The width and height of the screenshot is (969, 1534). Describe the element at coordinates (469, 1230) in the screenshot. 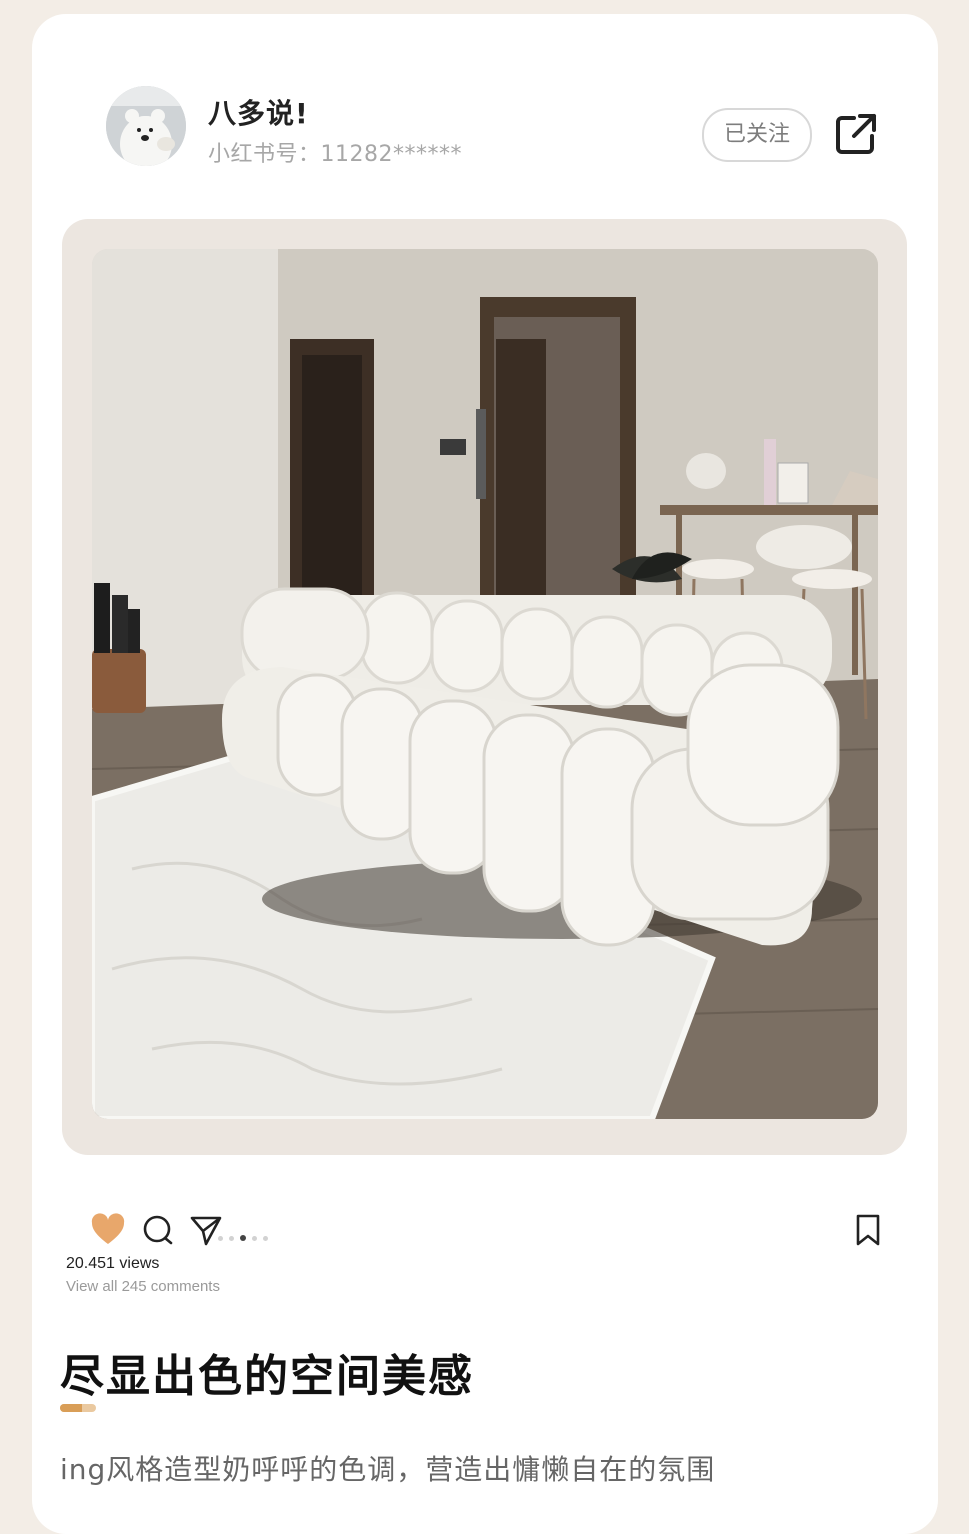

I see `action-bar` at that location.